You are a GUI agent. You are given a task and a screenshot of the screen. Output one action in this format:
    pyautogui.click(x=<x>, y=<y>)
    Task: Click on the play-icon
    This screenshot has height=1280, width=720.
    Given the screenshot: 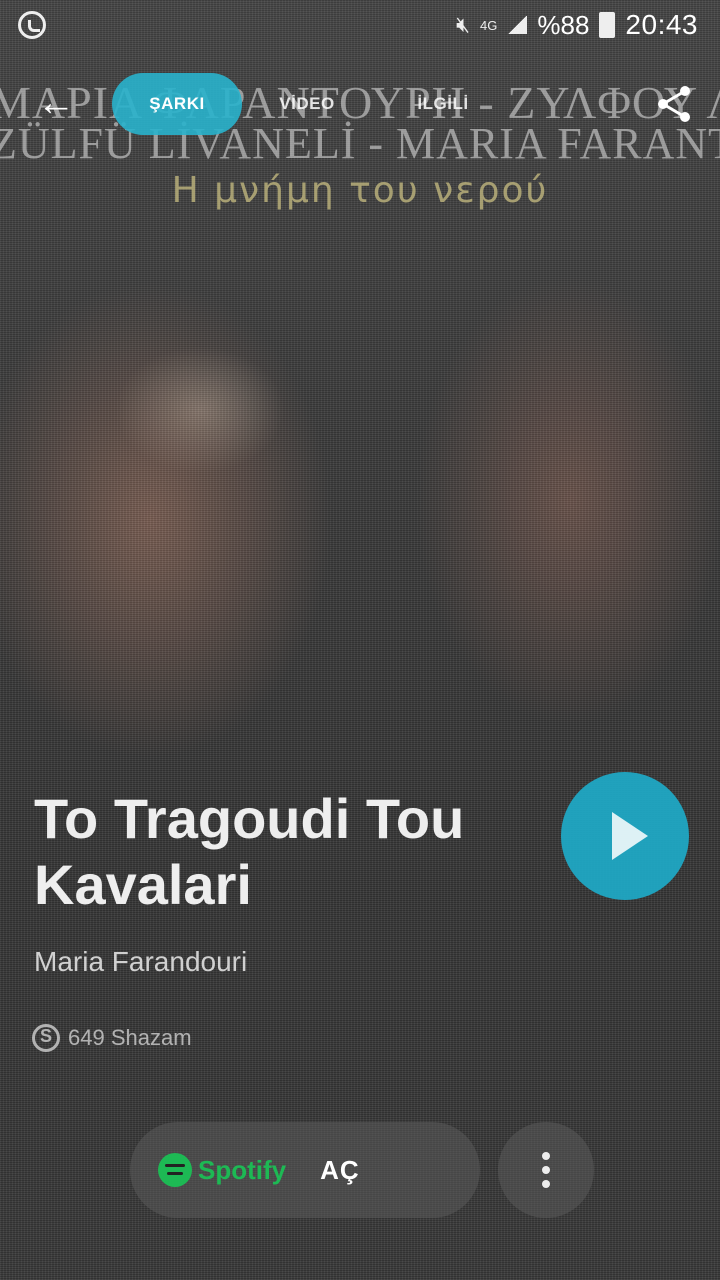 What is the action you would take?
    pyautogui.click(x=630, y=836)
    